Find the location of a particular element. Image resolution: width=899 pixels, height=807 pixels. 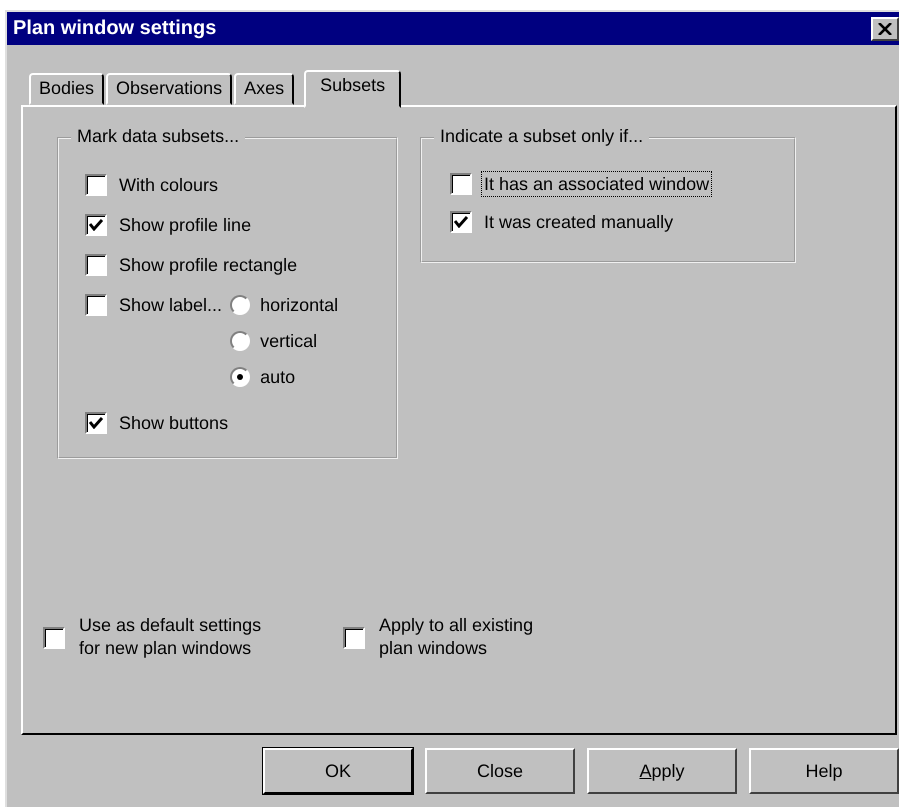

dialog-button: Apply is located at coordinates (662, 771).